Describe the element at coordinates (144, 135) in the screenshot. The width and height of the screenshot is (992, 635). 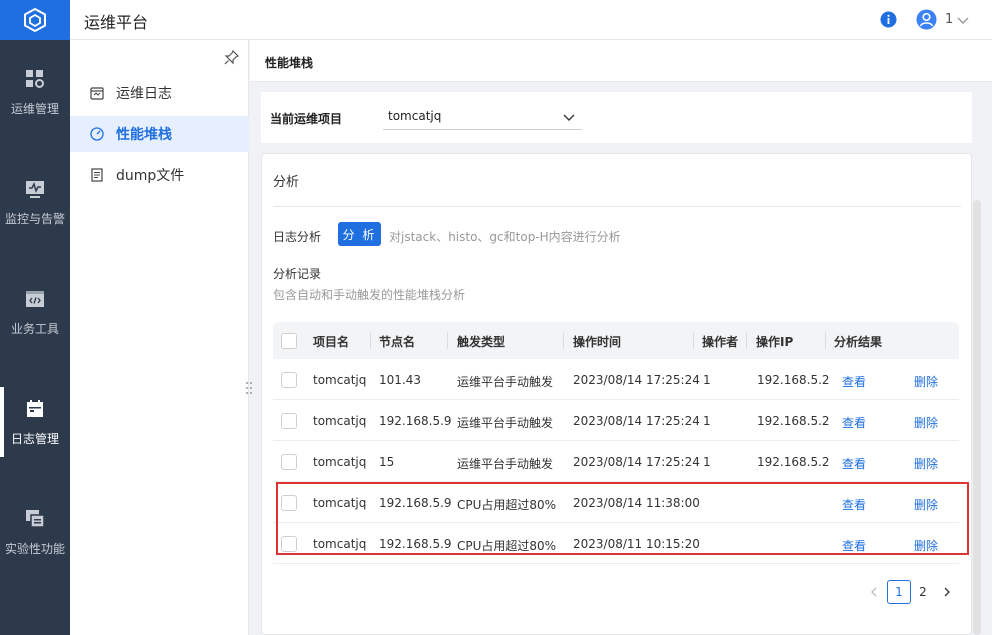
I see `subnav-item-label: 性能堆栈` at that location.